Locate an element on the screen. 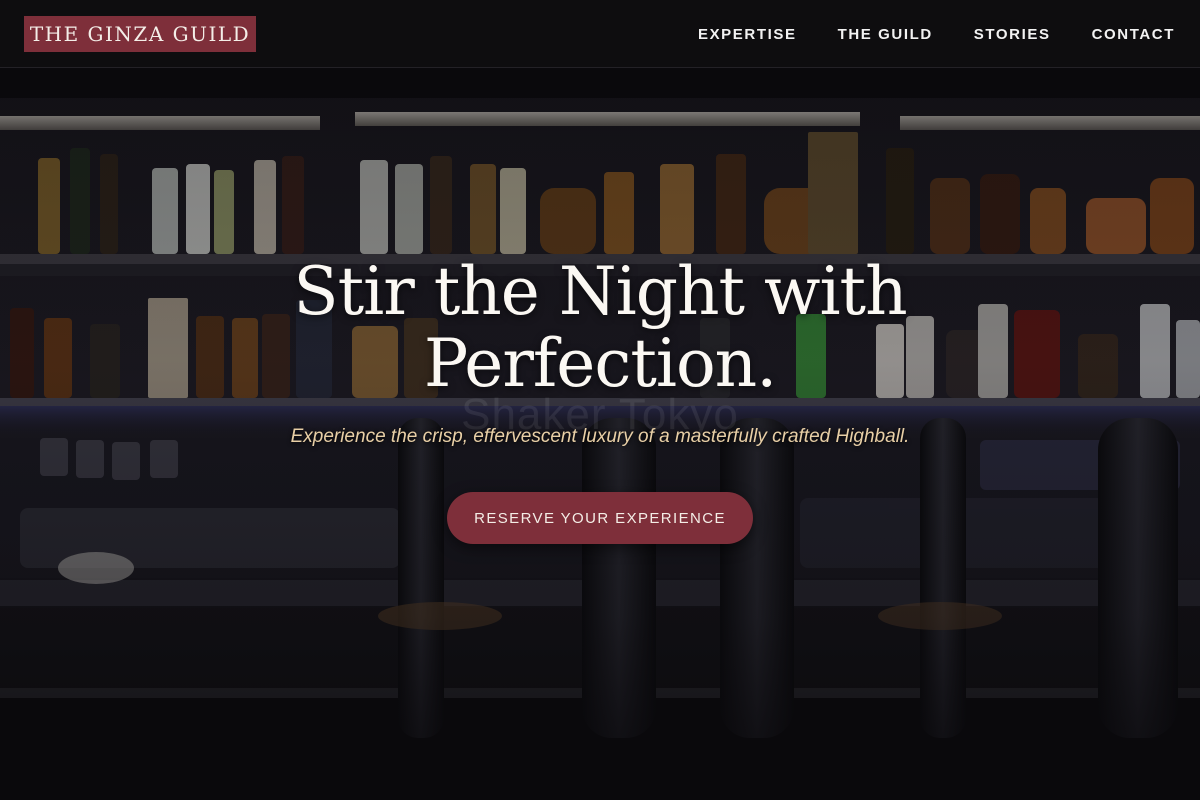 The height and width of the screenshot is (800, 1200). brand-logo: THE GINZA GUILD is located at coordinates (140, 34).